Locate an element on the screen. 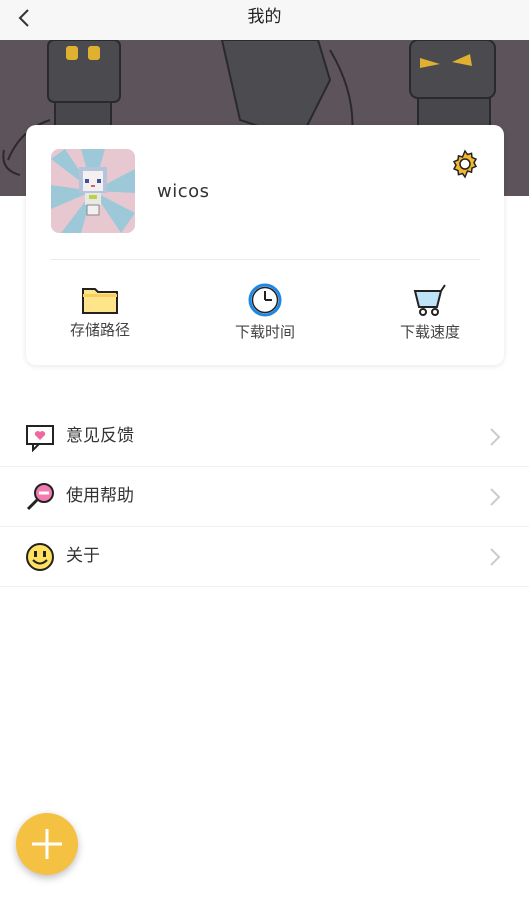 The width and height of the screenshot is (529, 906). menu-label: 关于 is located at coordinates (83, 556).